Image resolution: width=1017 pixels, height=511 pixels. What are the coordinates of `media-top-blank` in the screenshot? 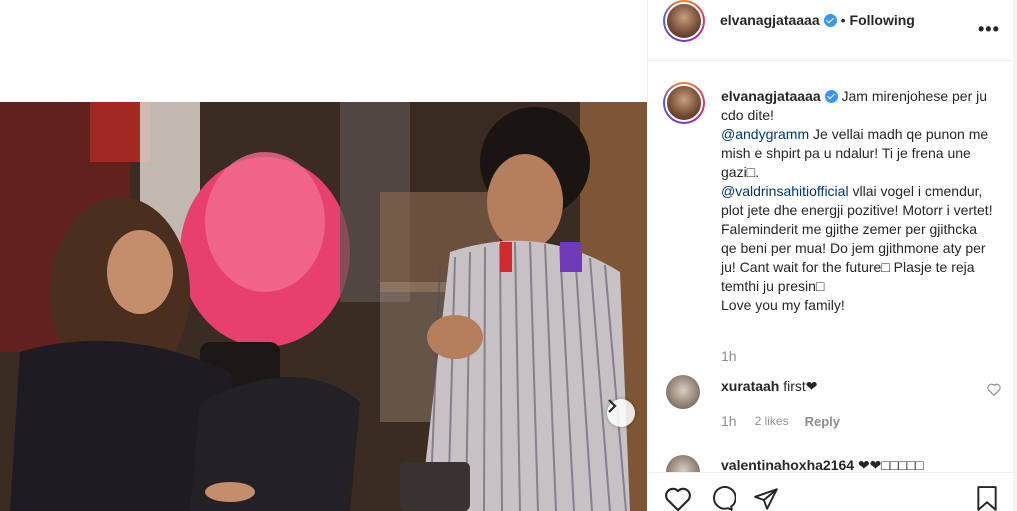 It's located at (323, 51).